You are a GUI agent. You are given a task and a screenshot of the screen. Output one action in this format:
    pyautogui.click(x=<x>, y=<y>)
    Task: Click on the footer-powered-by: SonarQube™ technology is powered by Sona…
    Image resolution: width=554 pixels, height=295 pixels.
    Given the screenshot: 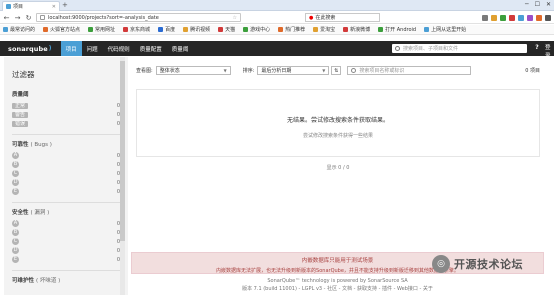 What is the action you would take?
    pyautogui.click(x=337, y=281)
    